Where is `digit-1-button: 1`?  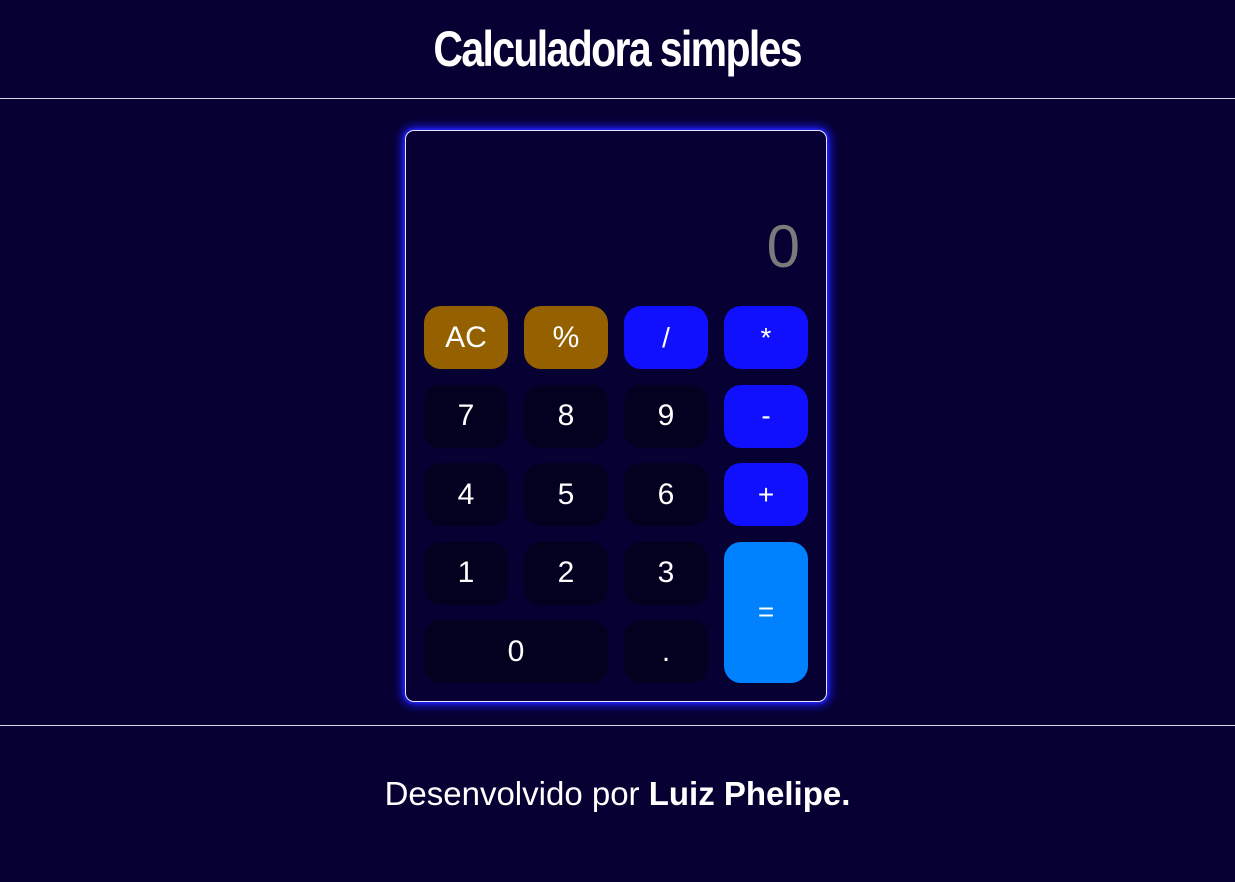 digit-1-button: 1 is located at coordinates (466, 573).